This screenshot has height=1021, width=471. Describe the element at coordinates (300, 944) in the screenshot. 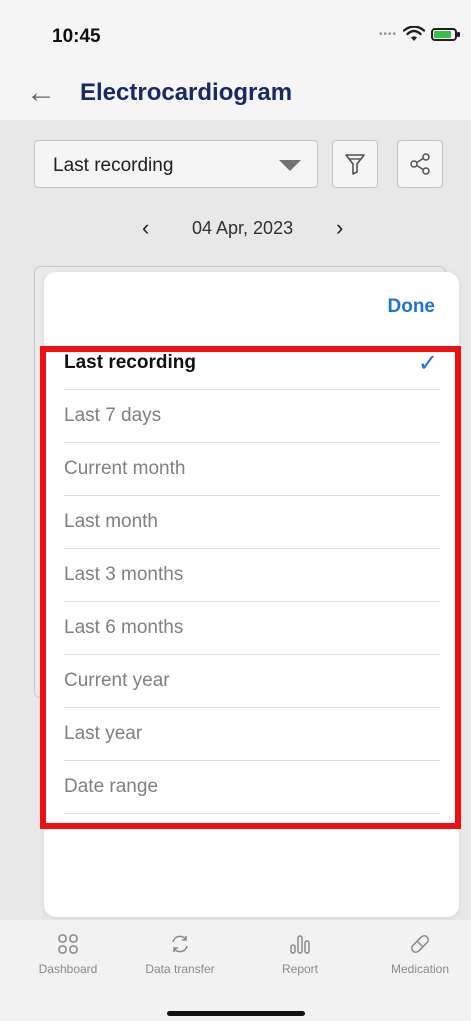

I see `report-icon` at that location.